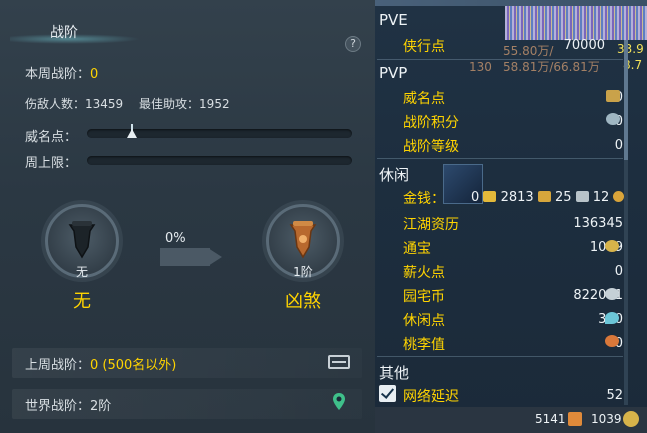 The image size is (647, 433). Describe the element at coordinates (576, 23) in the screenshot. I see `background-texture` at that location.